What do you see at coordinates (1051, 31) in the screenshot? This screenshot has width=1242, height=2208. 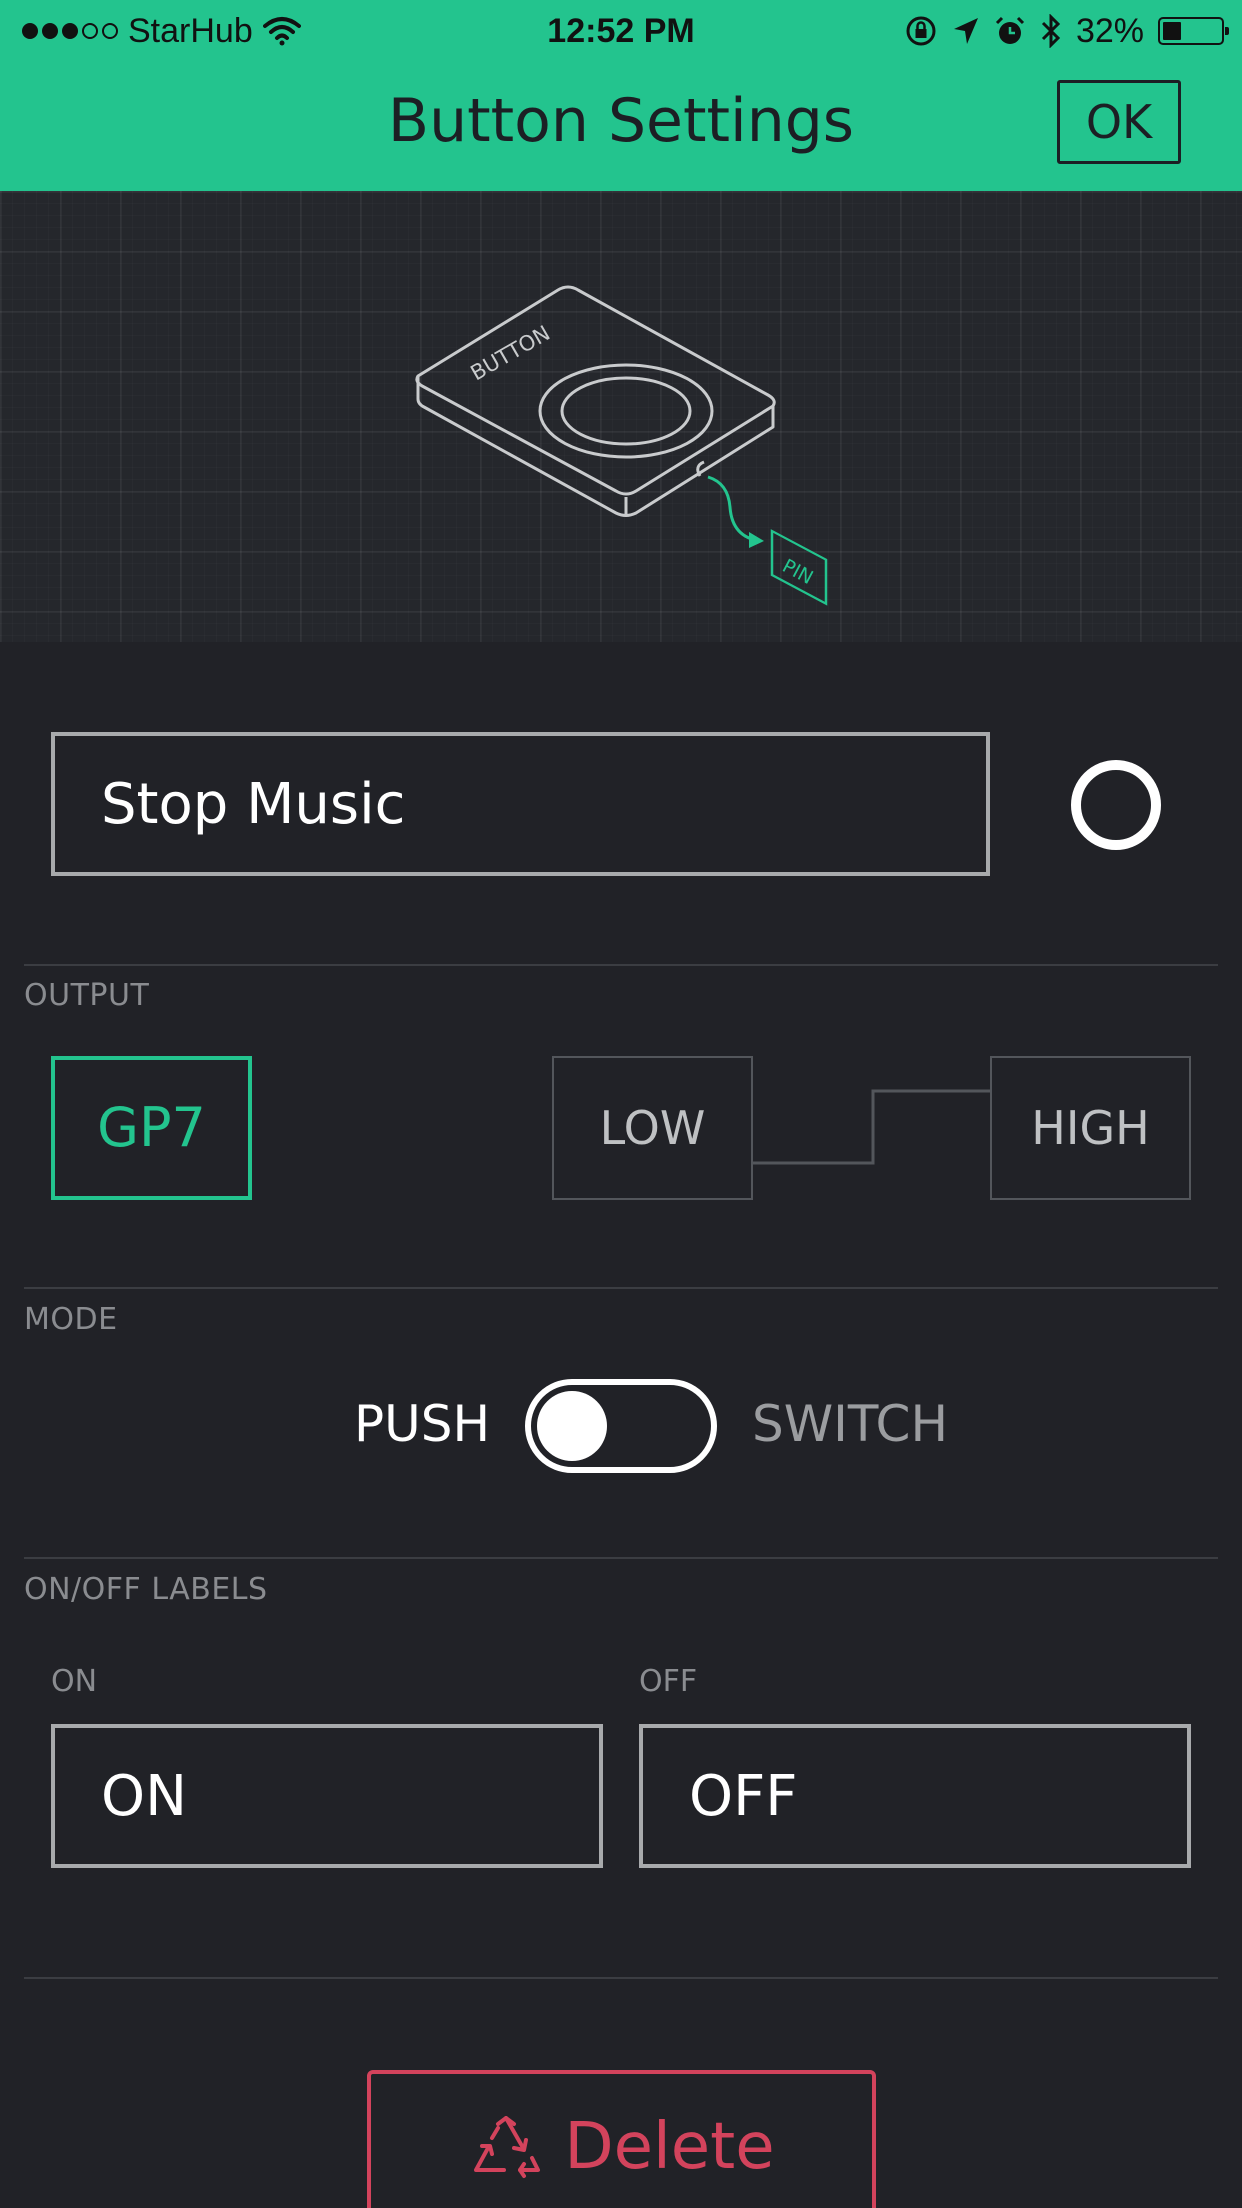 I see `bluetooth-icon` at bounding box center [1051, 31].